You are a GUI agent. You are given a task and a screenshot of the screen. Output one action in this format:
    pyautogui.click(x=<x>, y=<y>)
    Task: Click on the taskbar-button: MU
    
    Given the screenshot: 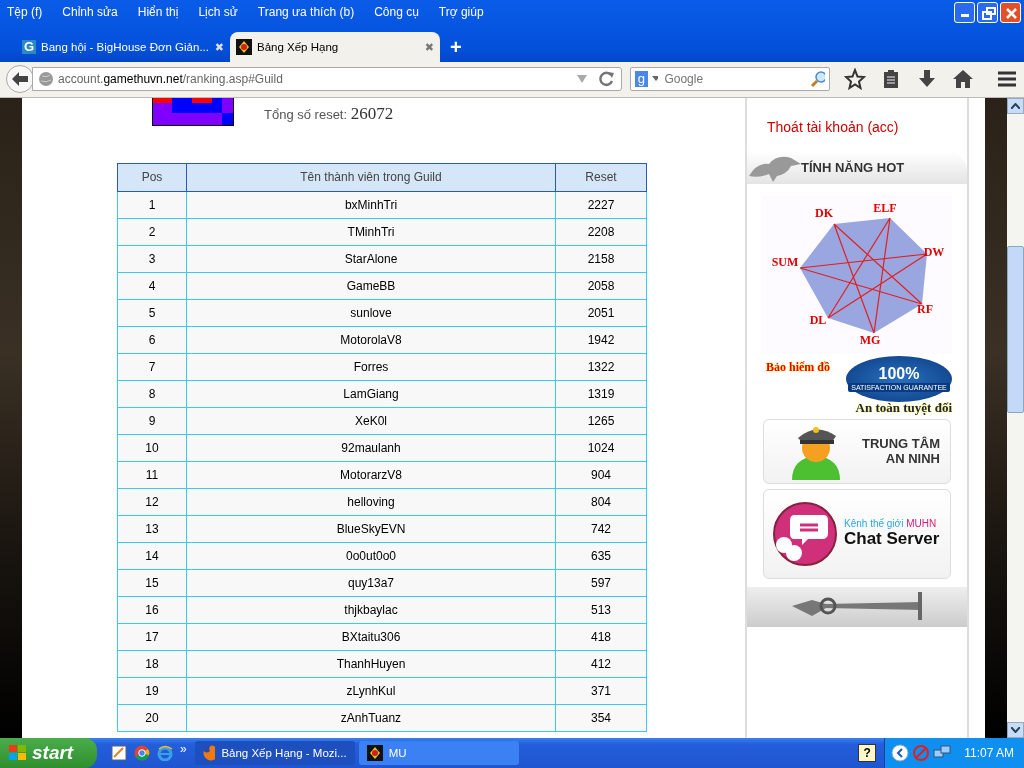 What is the action you would take?
    pyautogui.click(x=438, y=753)
    